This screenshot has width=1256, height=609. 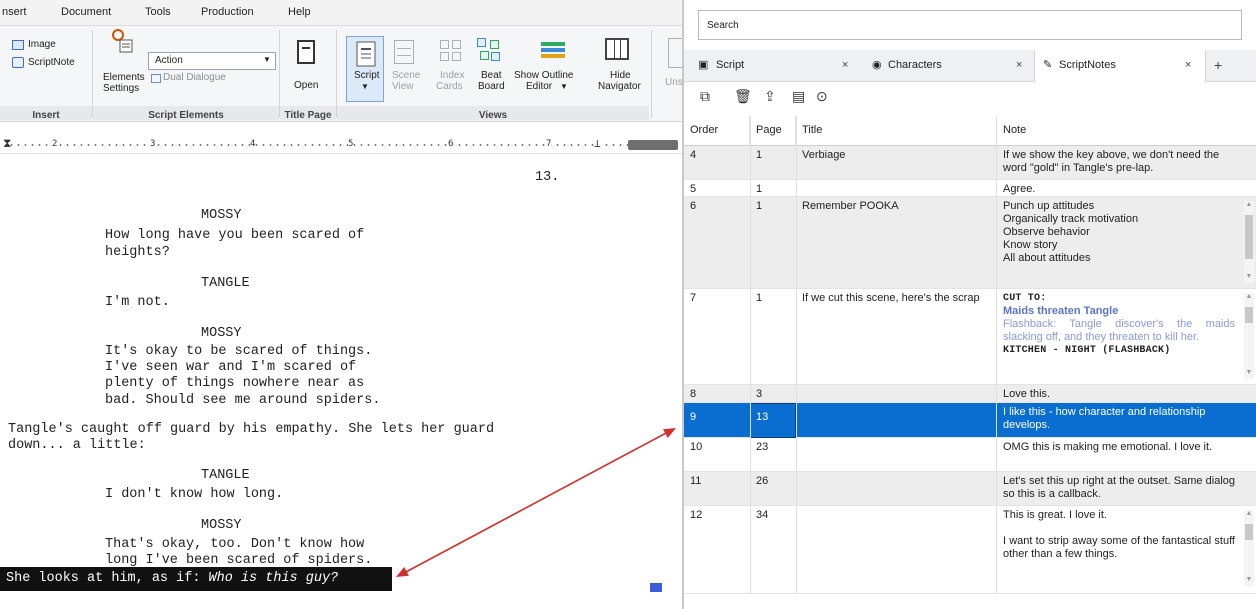 I want to click on show-outline-label-1: Show Outline, so click(x=543, y=75).